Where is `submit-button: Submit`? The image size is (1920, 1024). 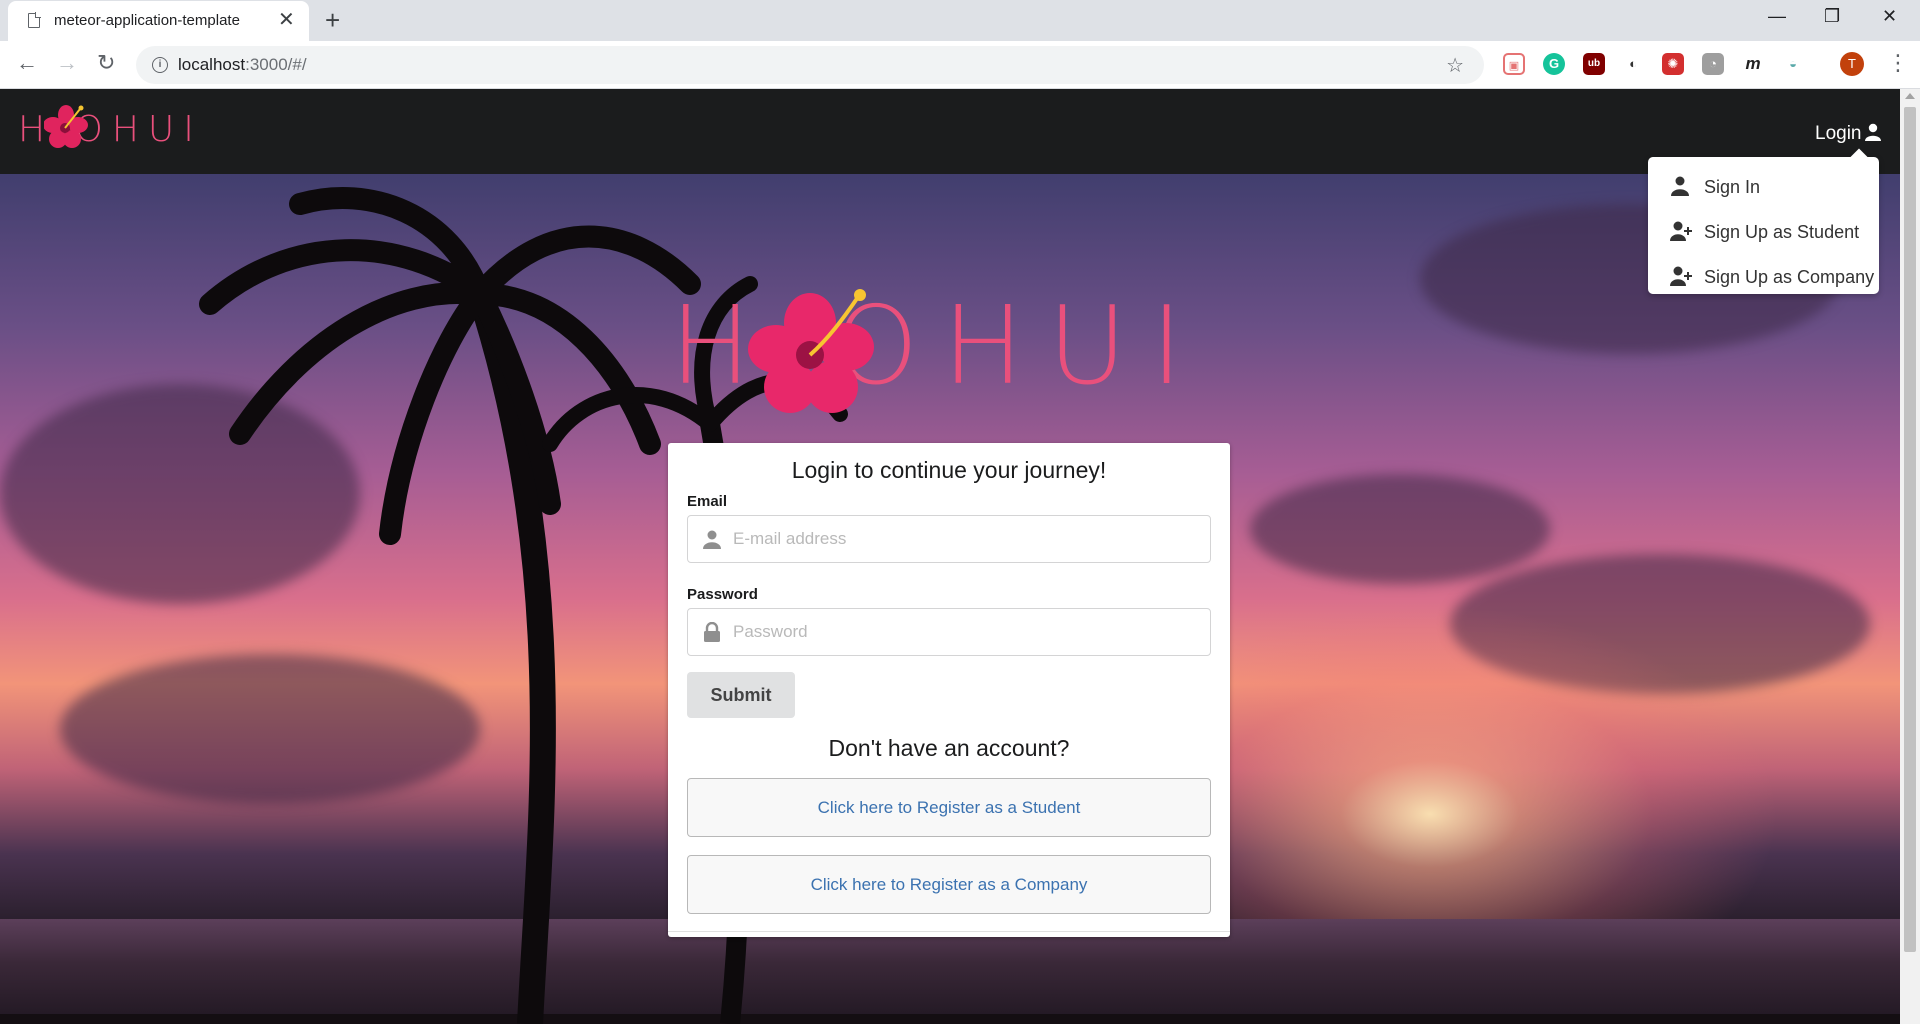
submit-button: Submit is located at coordinates (741, 695).